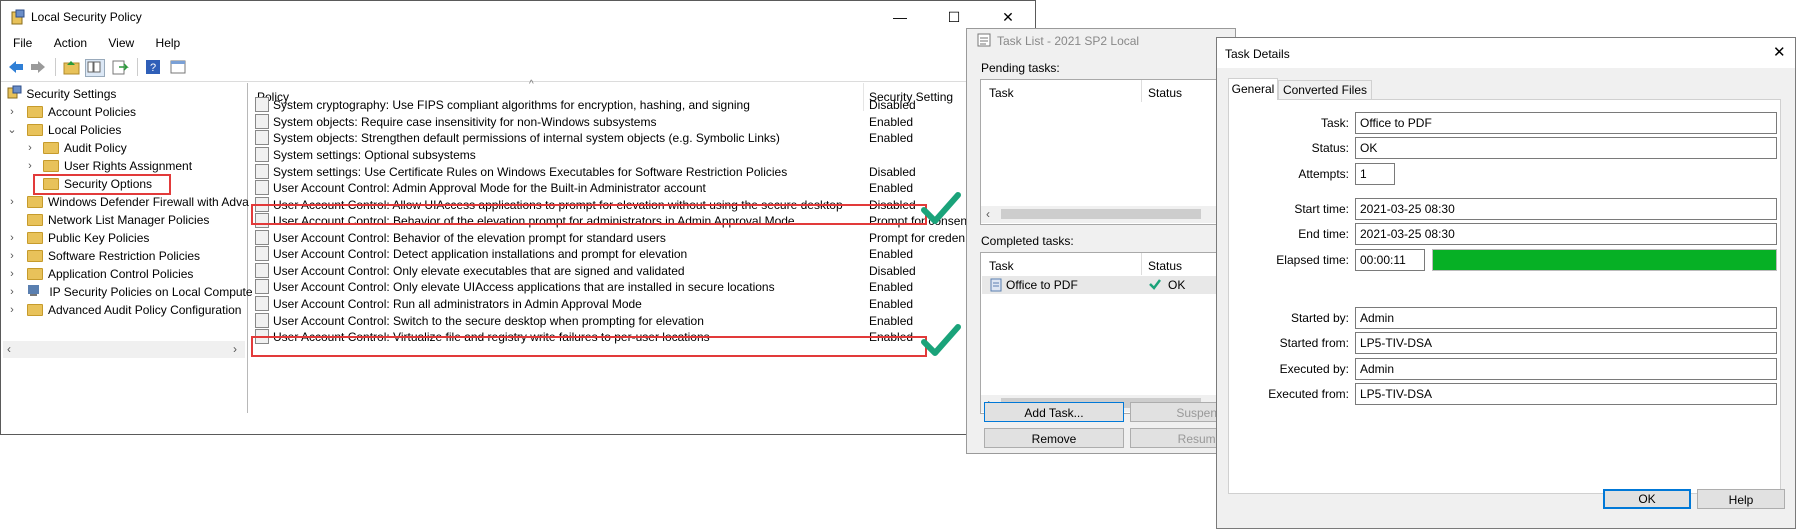 Image resolution: width=1812 pixels, height=529 pixels. Describe the element at coordinates (1325, 90) in the screenshot. I see `tab-converted-files: Converted Files` at that location.